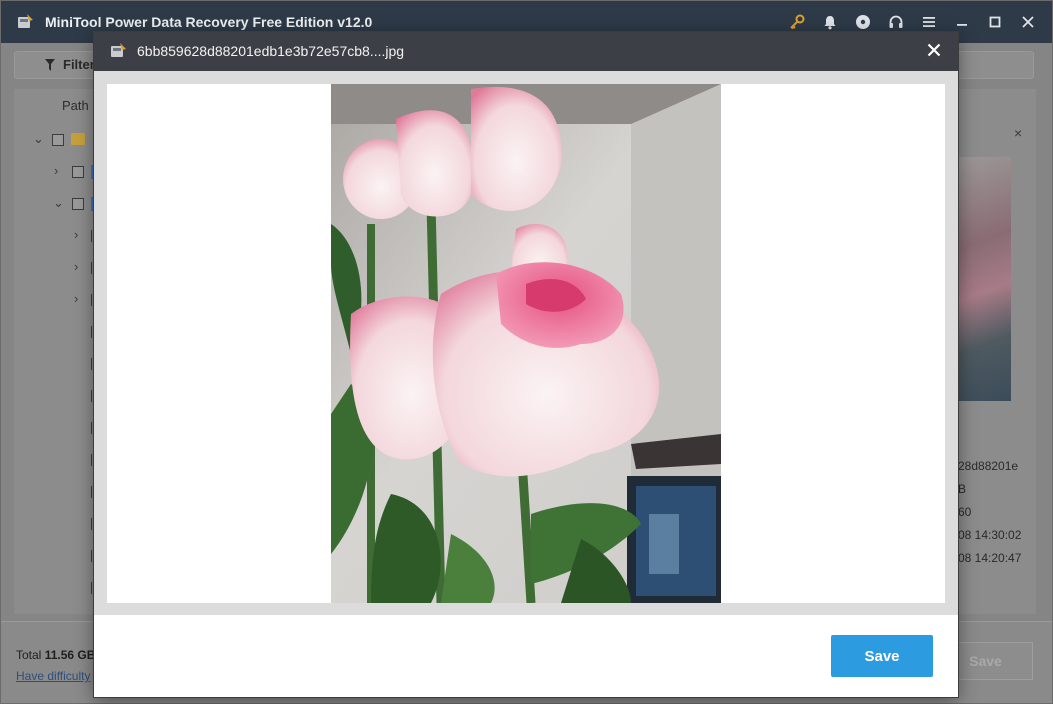 The height and width of the screenshot is (704, 1053). What do you see at coordinates (912, 22) in the screenshot?
I see `title-bar-controls` at bounding box center [912, 22].